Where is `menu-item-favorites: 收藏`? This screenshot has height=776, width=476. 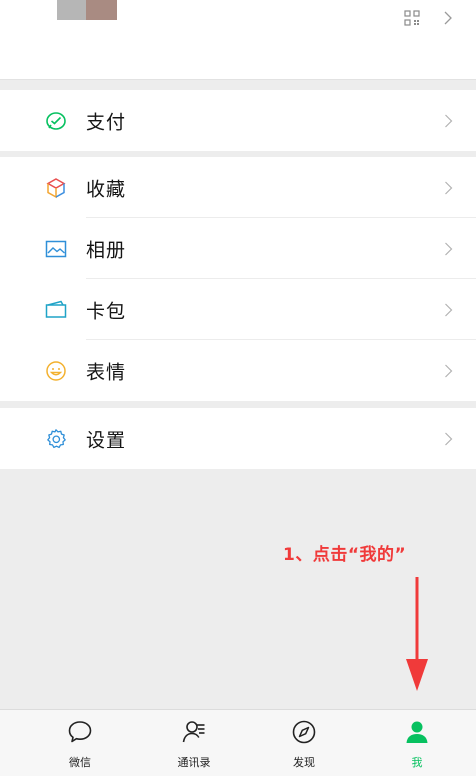
menu-item-favorites: 收藏 is located at coordinates (238, 187).